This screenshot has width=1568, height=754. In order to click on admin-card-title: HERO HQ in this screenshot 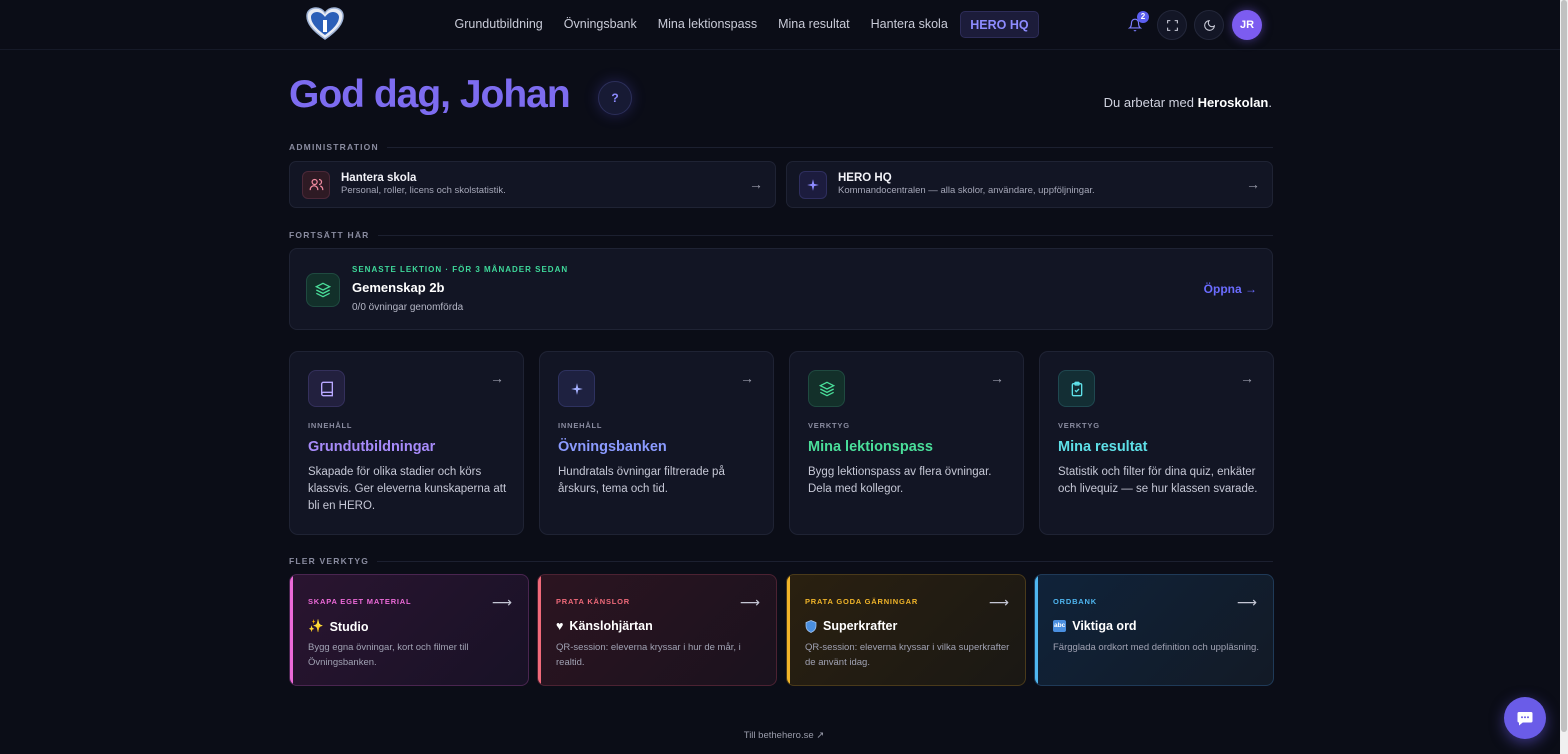, I will do `click(865, 178)`.